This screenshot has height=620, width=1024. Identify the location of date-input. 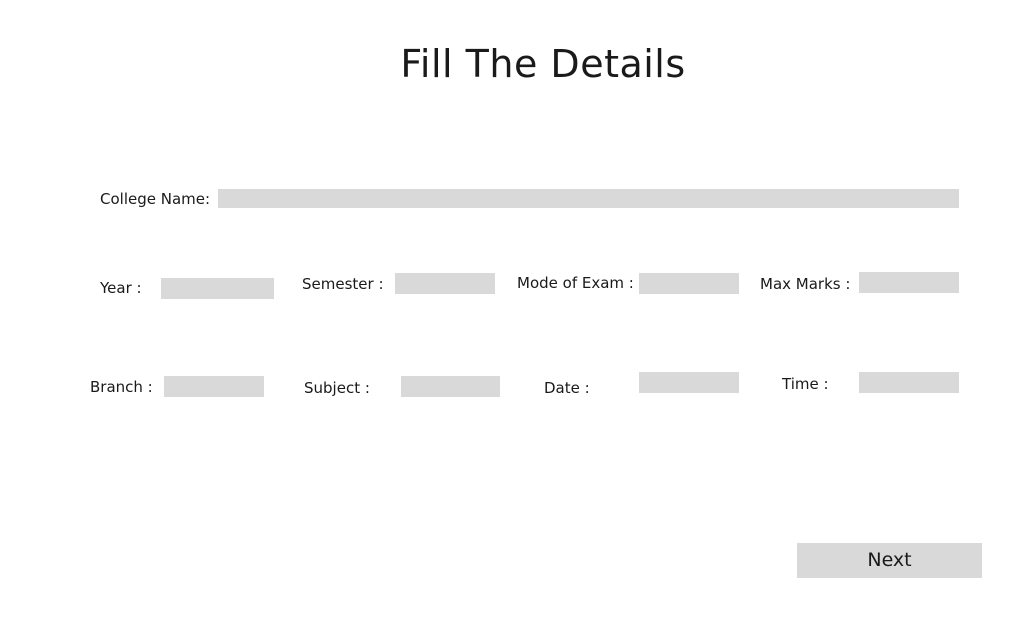
(689, 382).